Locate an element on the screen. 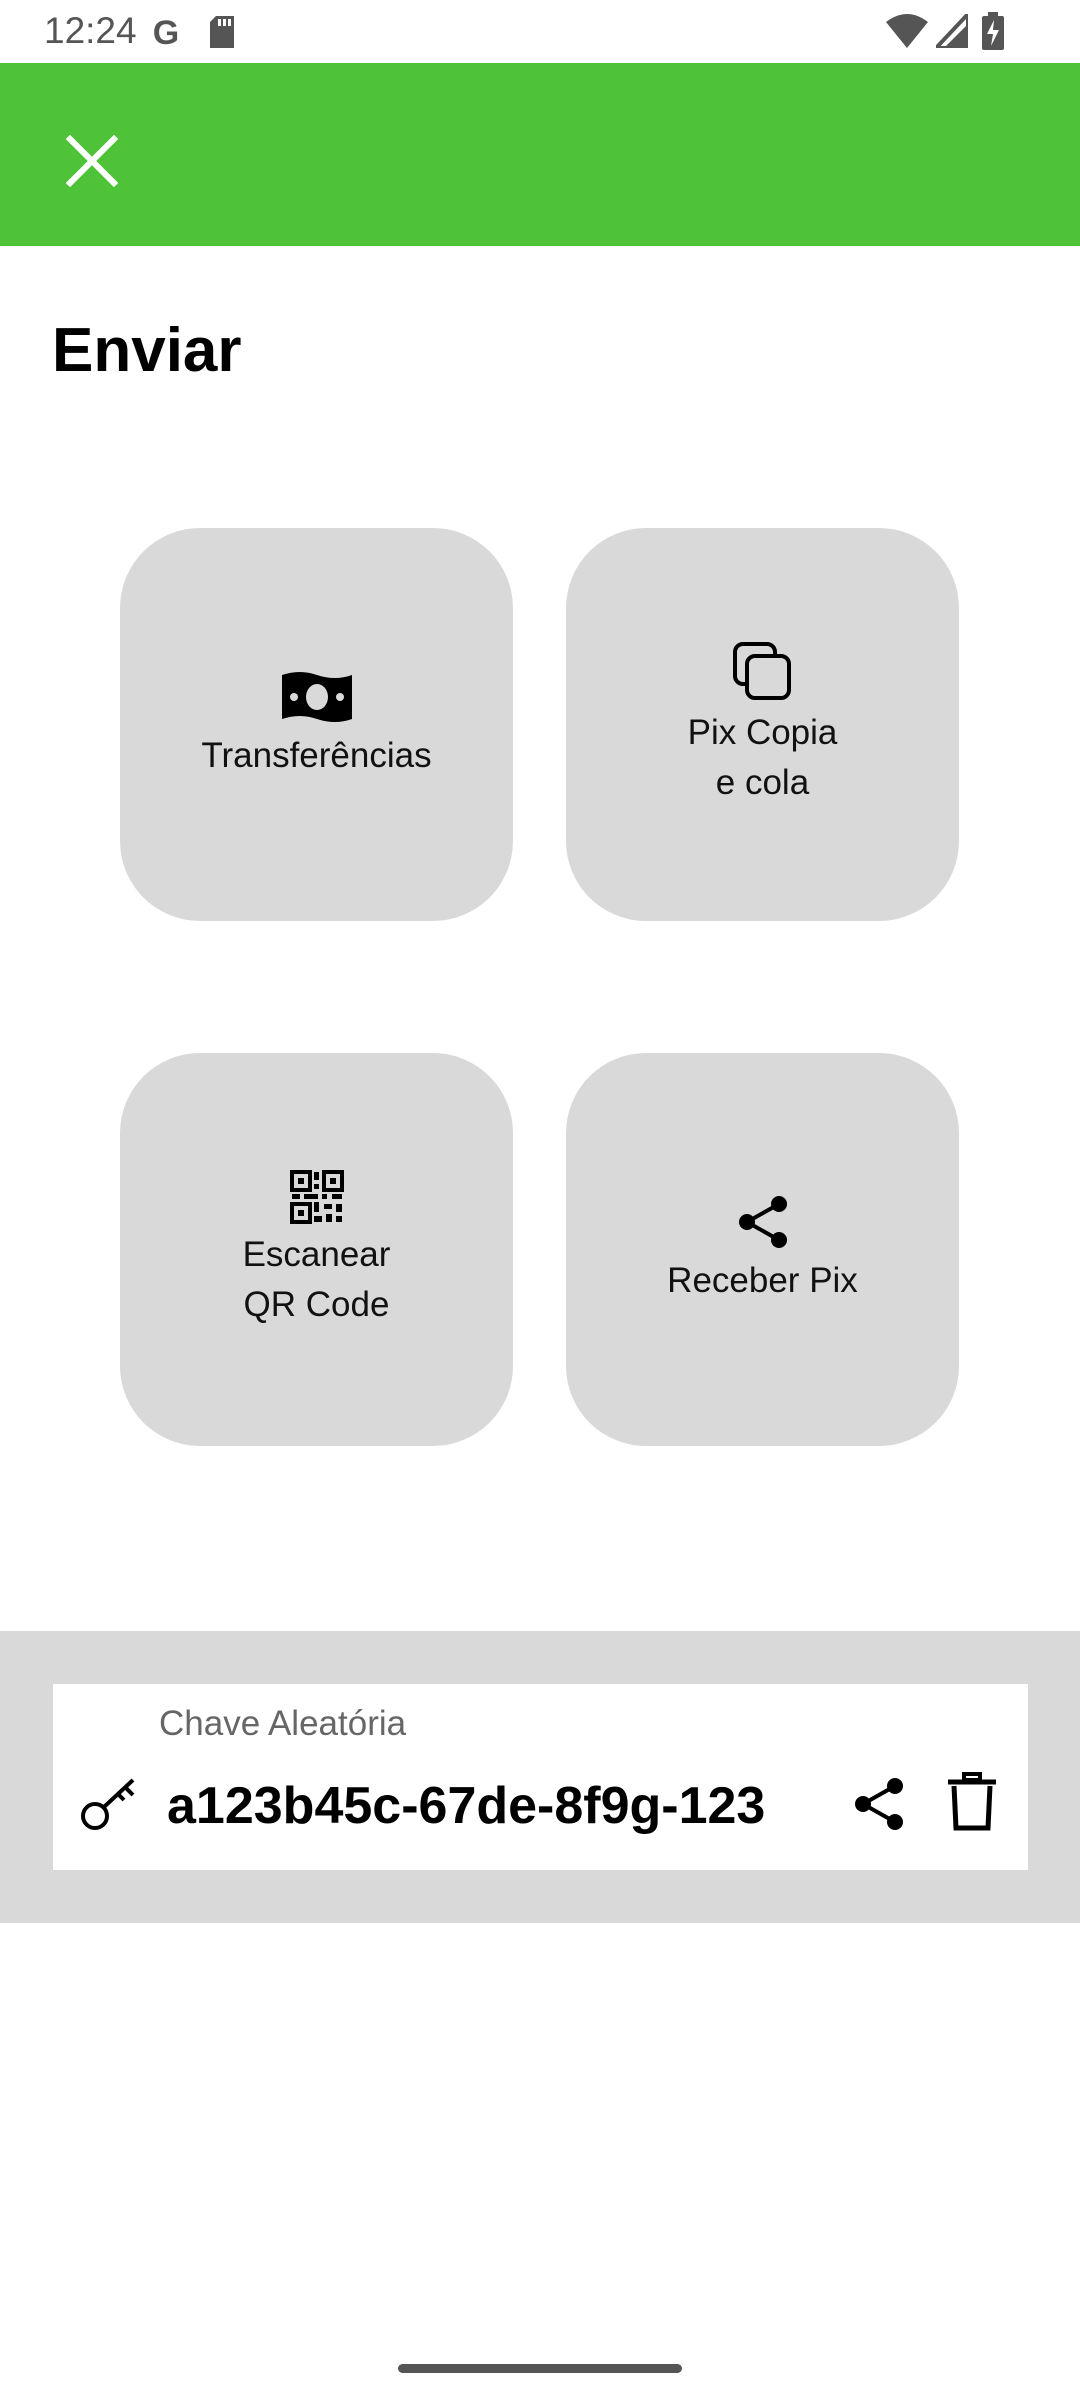  delete-key-button is located at coordinates (972, 1804).